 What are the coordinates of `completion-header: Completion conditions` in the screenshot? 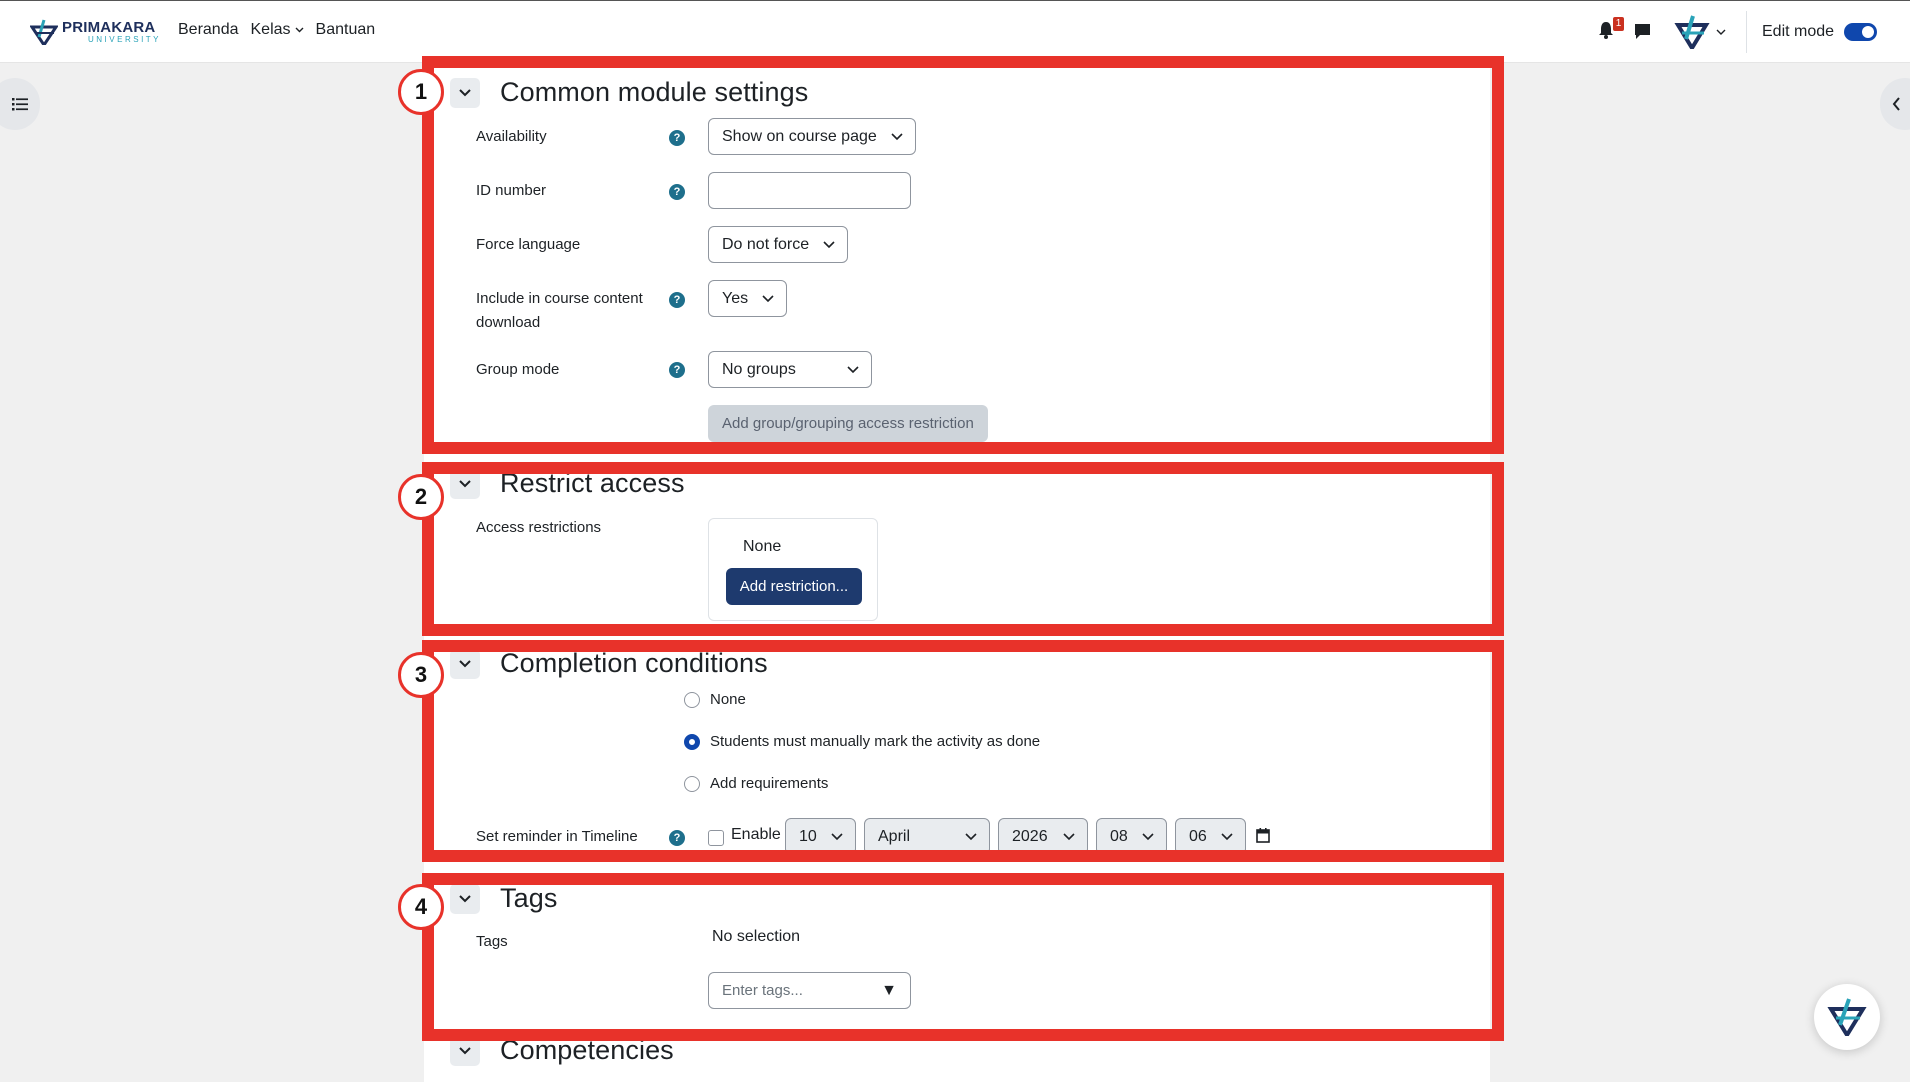 It's located at (609, 663).